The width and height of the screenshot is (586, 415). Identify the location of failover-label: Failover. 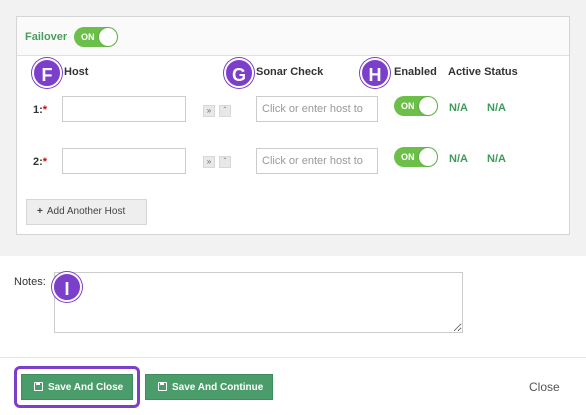
(46, 37).